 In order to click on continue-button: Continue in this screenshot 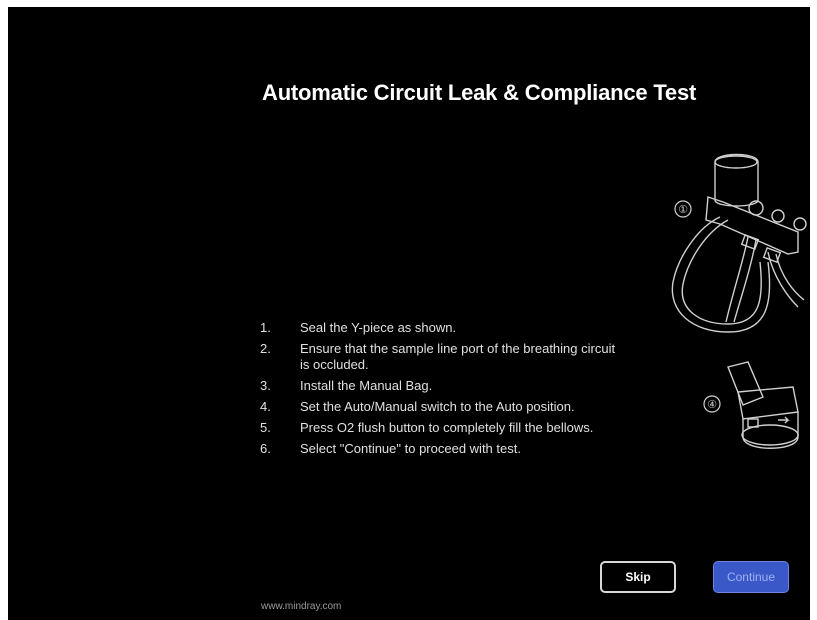, I will do `click(751, 577)`.